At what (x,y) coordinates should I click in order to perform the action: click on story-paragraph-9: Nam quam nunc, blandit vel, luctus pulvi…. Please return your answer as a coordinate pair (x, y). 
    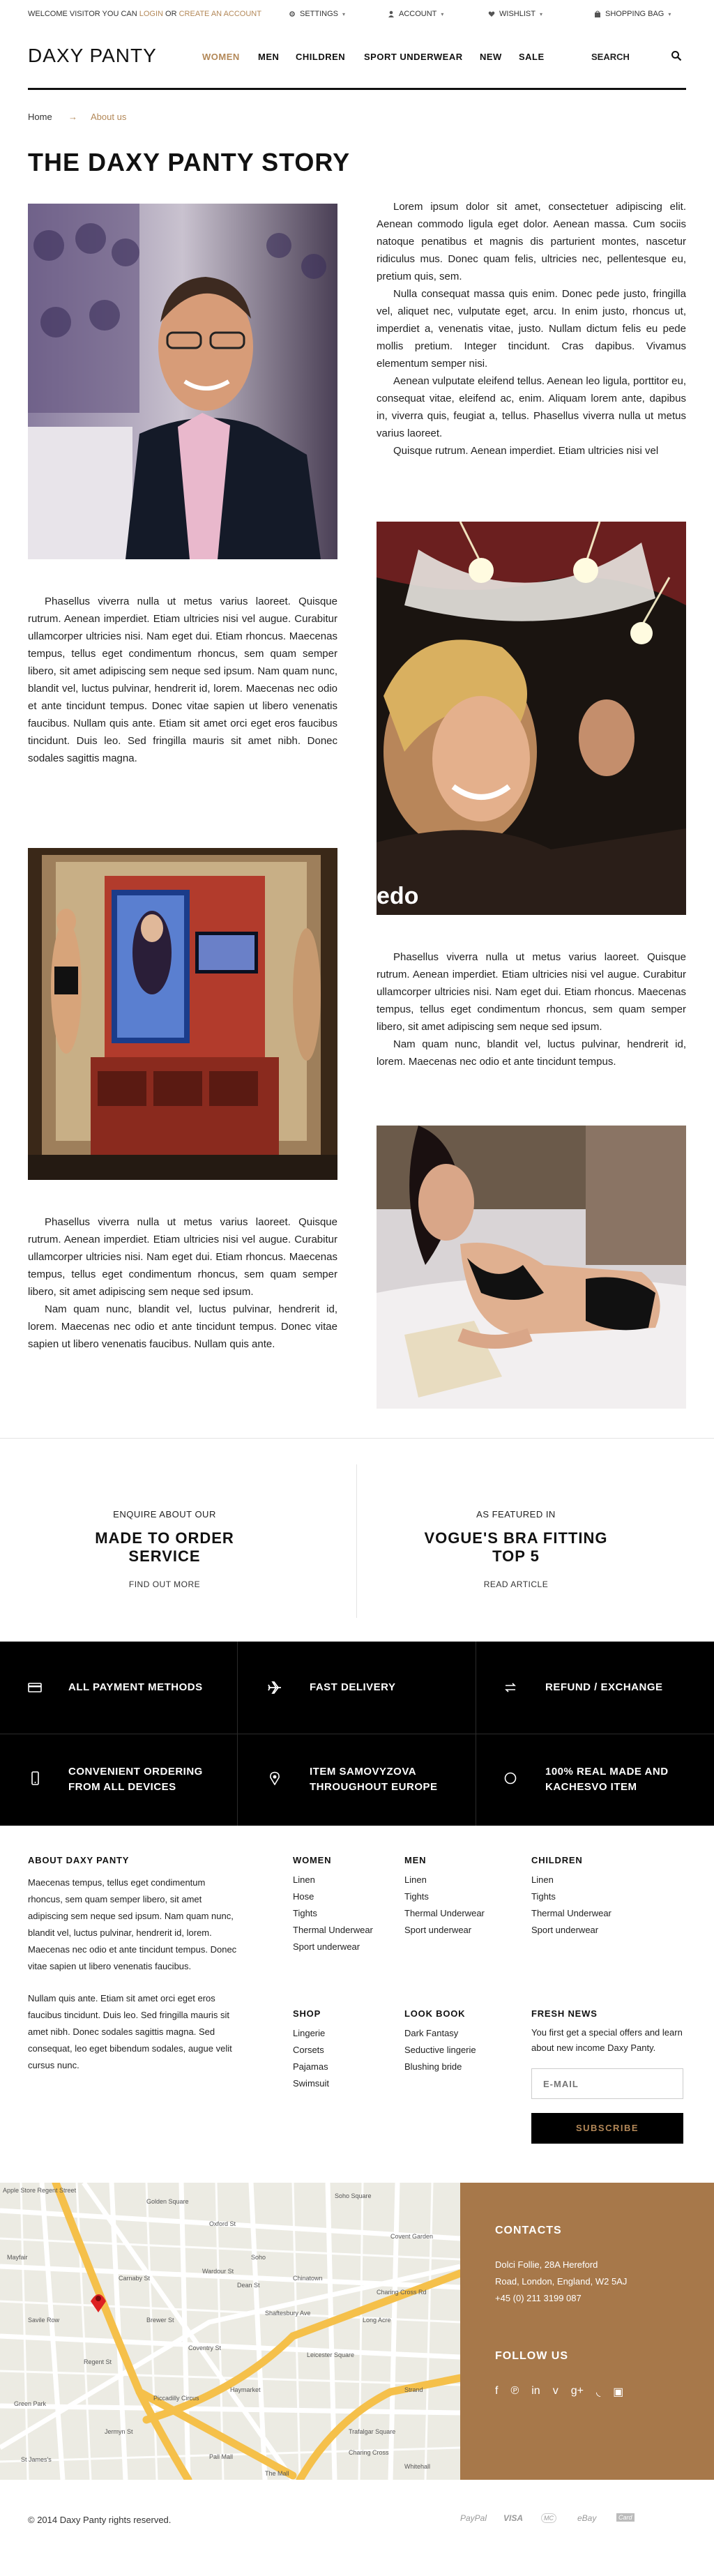
    Looking at the image, I should click on (182, 1326).